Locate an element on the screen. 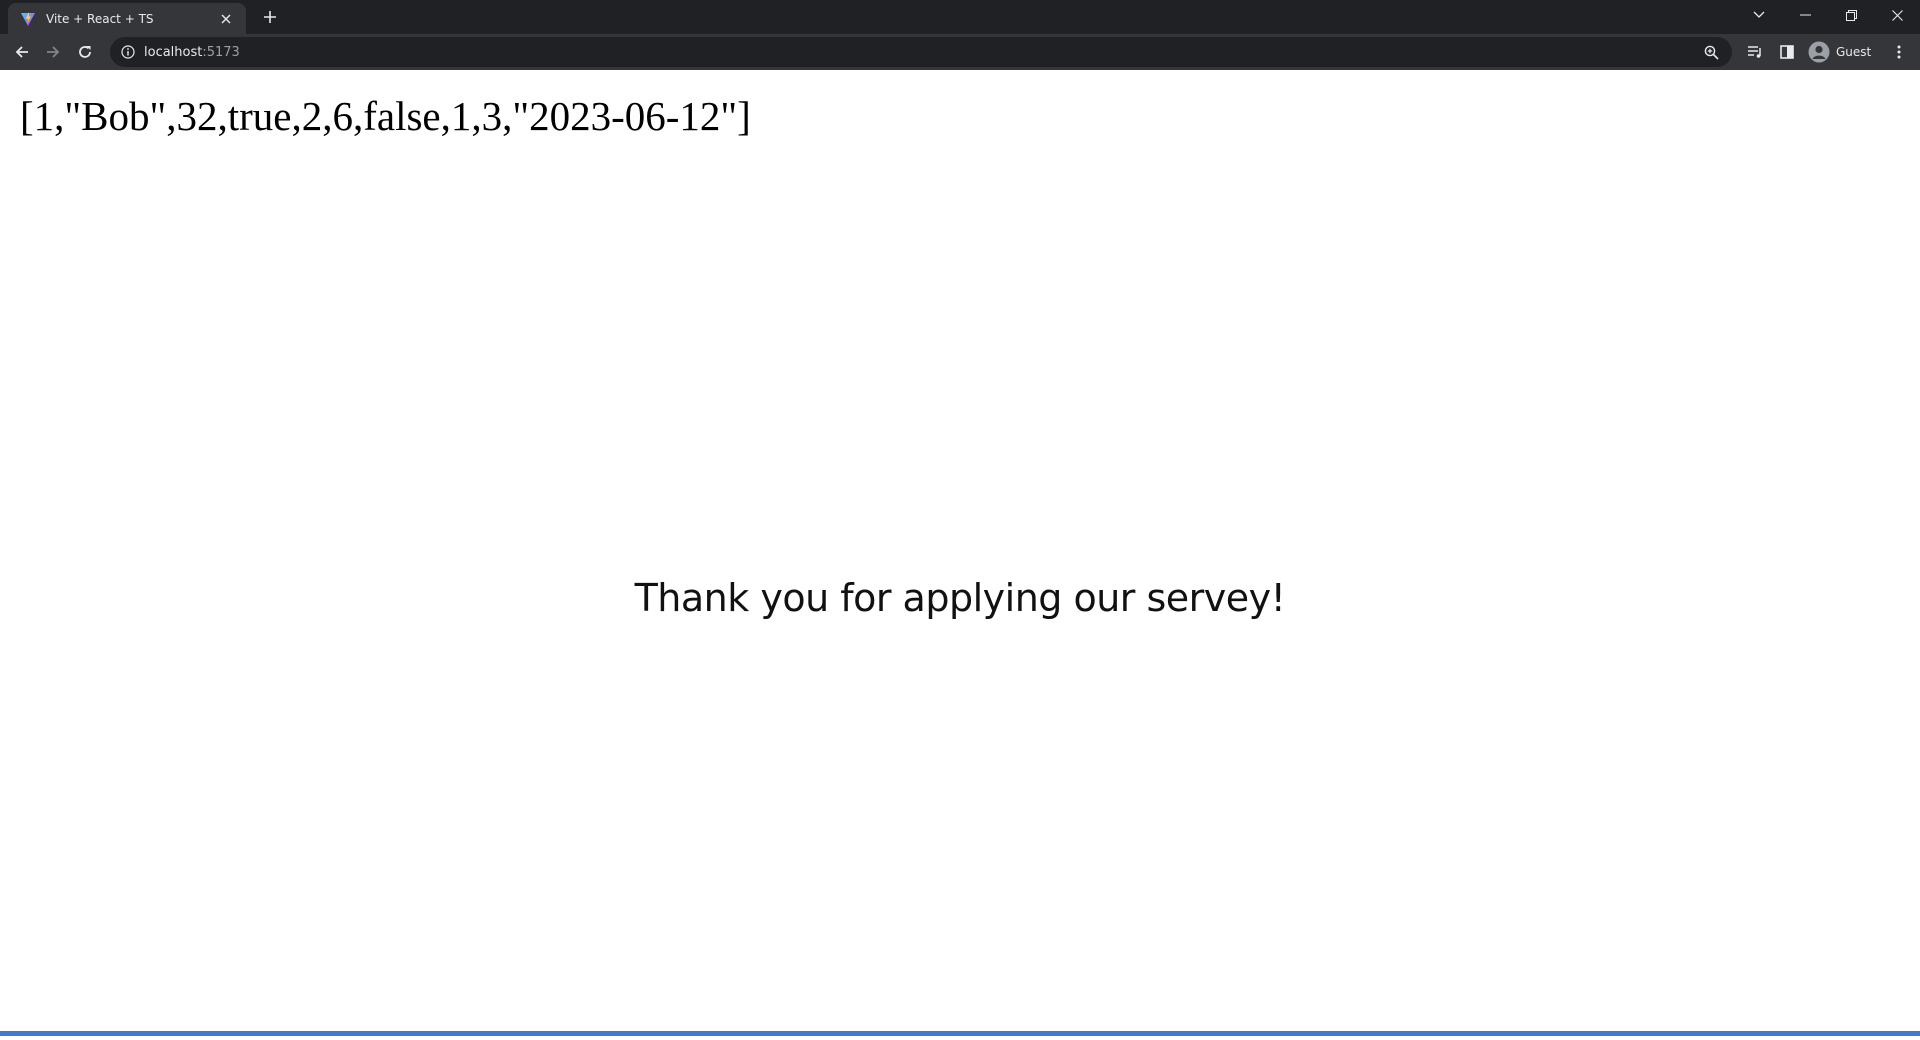 This screenshot has height=1040, width=1920. window-close-icon is located at coordinates (1897, 15).